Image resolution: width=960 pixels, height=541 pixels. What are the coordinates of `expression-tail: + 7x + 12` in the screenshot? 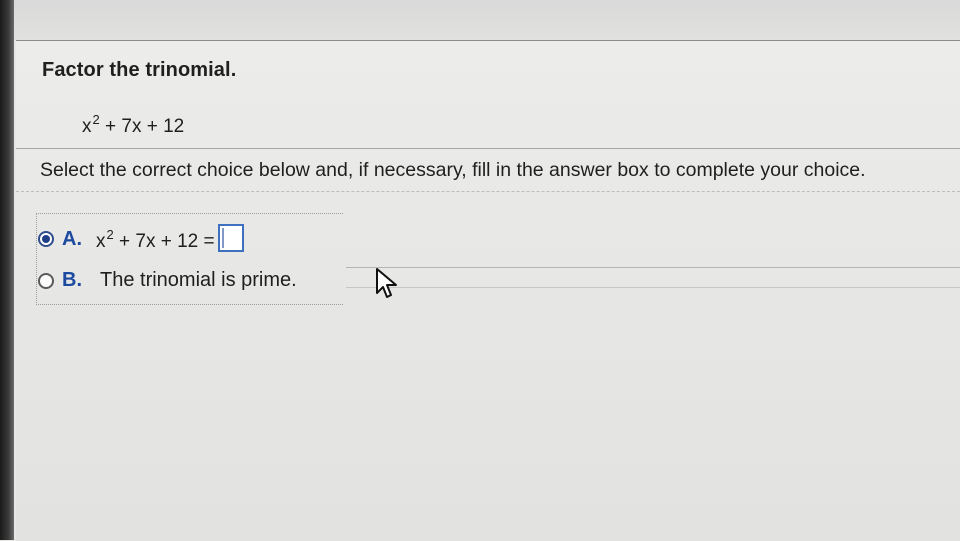 It's located at (142, 126).